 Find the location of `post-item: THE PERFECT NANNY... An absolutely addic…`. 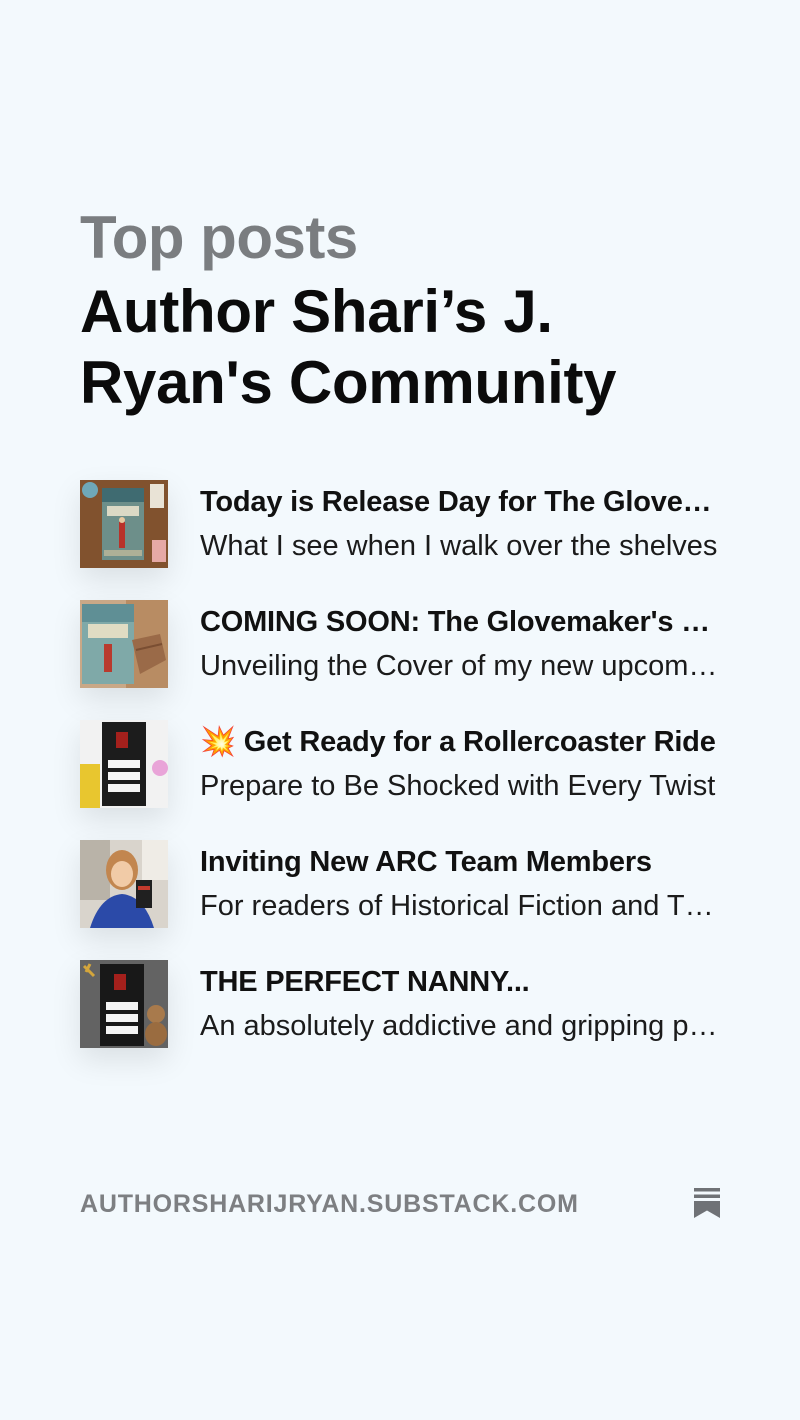

post-item: THE PERFECT NANNY... An absolutely addic… is located at coordinates (410, 1004).